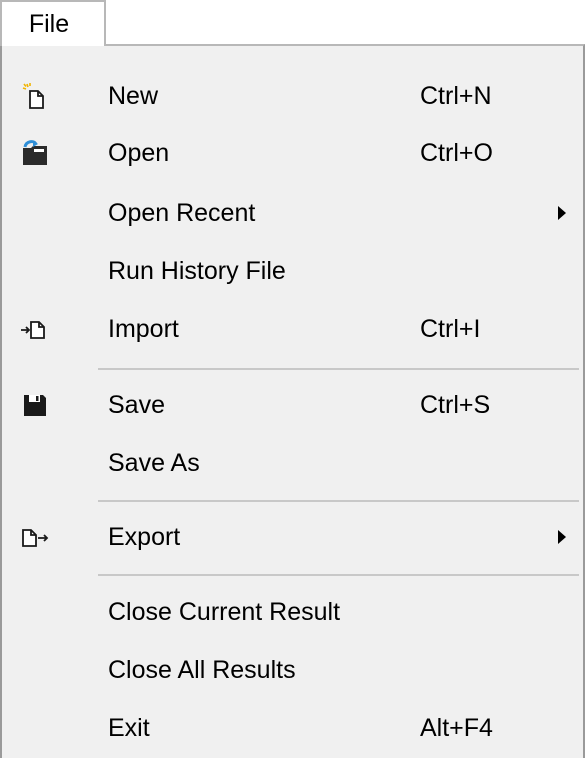  Describe the element at coordinates (35, 405) in the screenshot. I see `save-disk-icon` at that location.